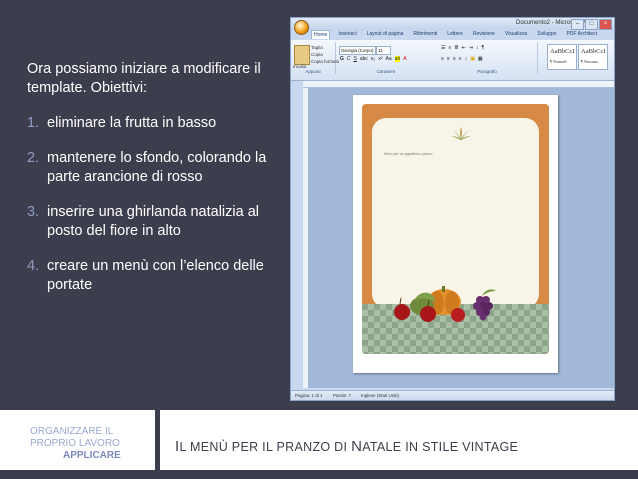 The image size is (638, 479). Describe the element at coordinates (452, 24) in the screenshot. I see `word-titlebar: Documento2 - Microsoft Word – □ ×` at that location.